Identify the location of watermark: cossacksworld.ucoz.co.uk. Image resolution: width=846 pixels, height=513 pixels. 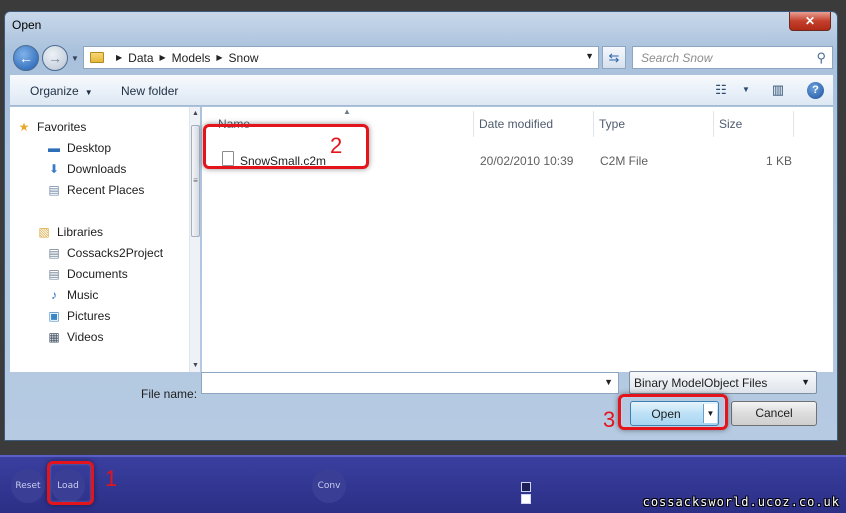
(741, 502).